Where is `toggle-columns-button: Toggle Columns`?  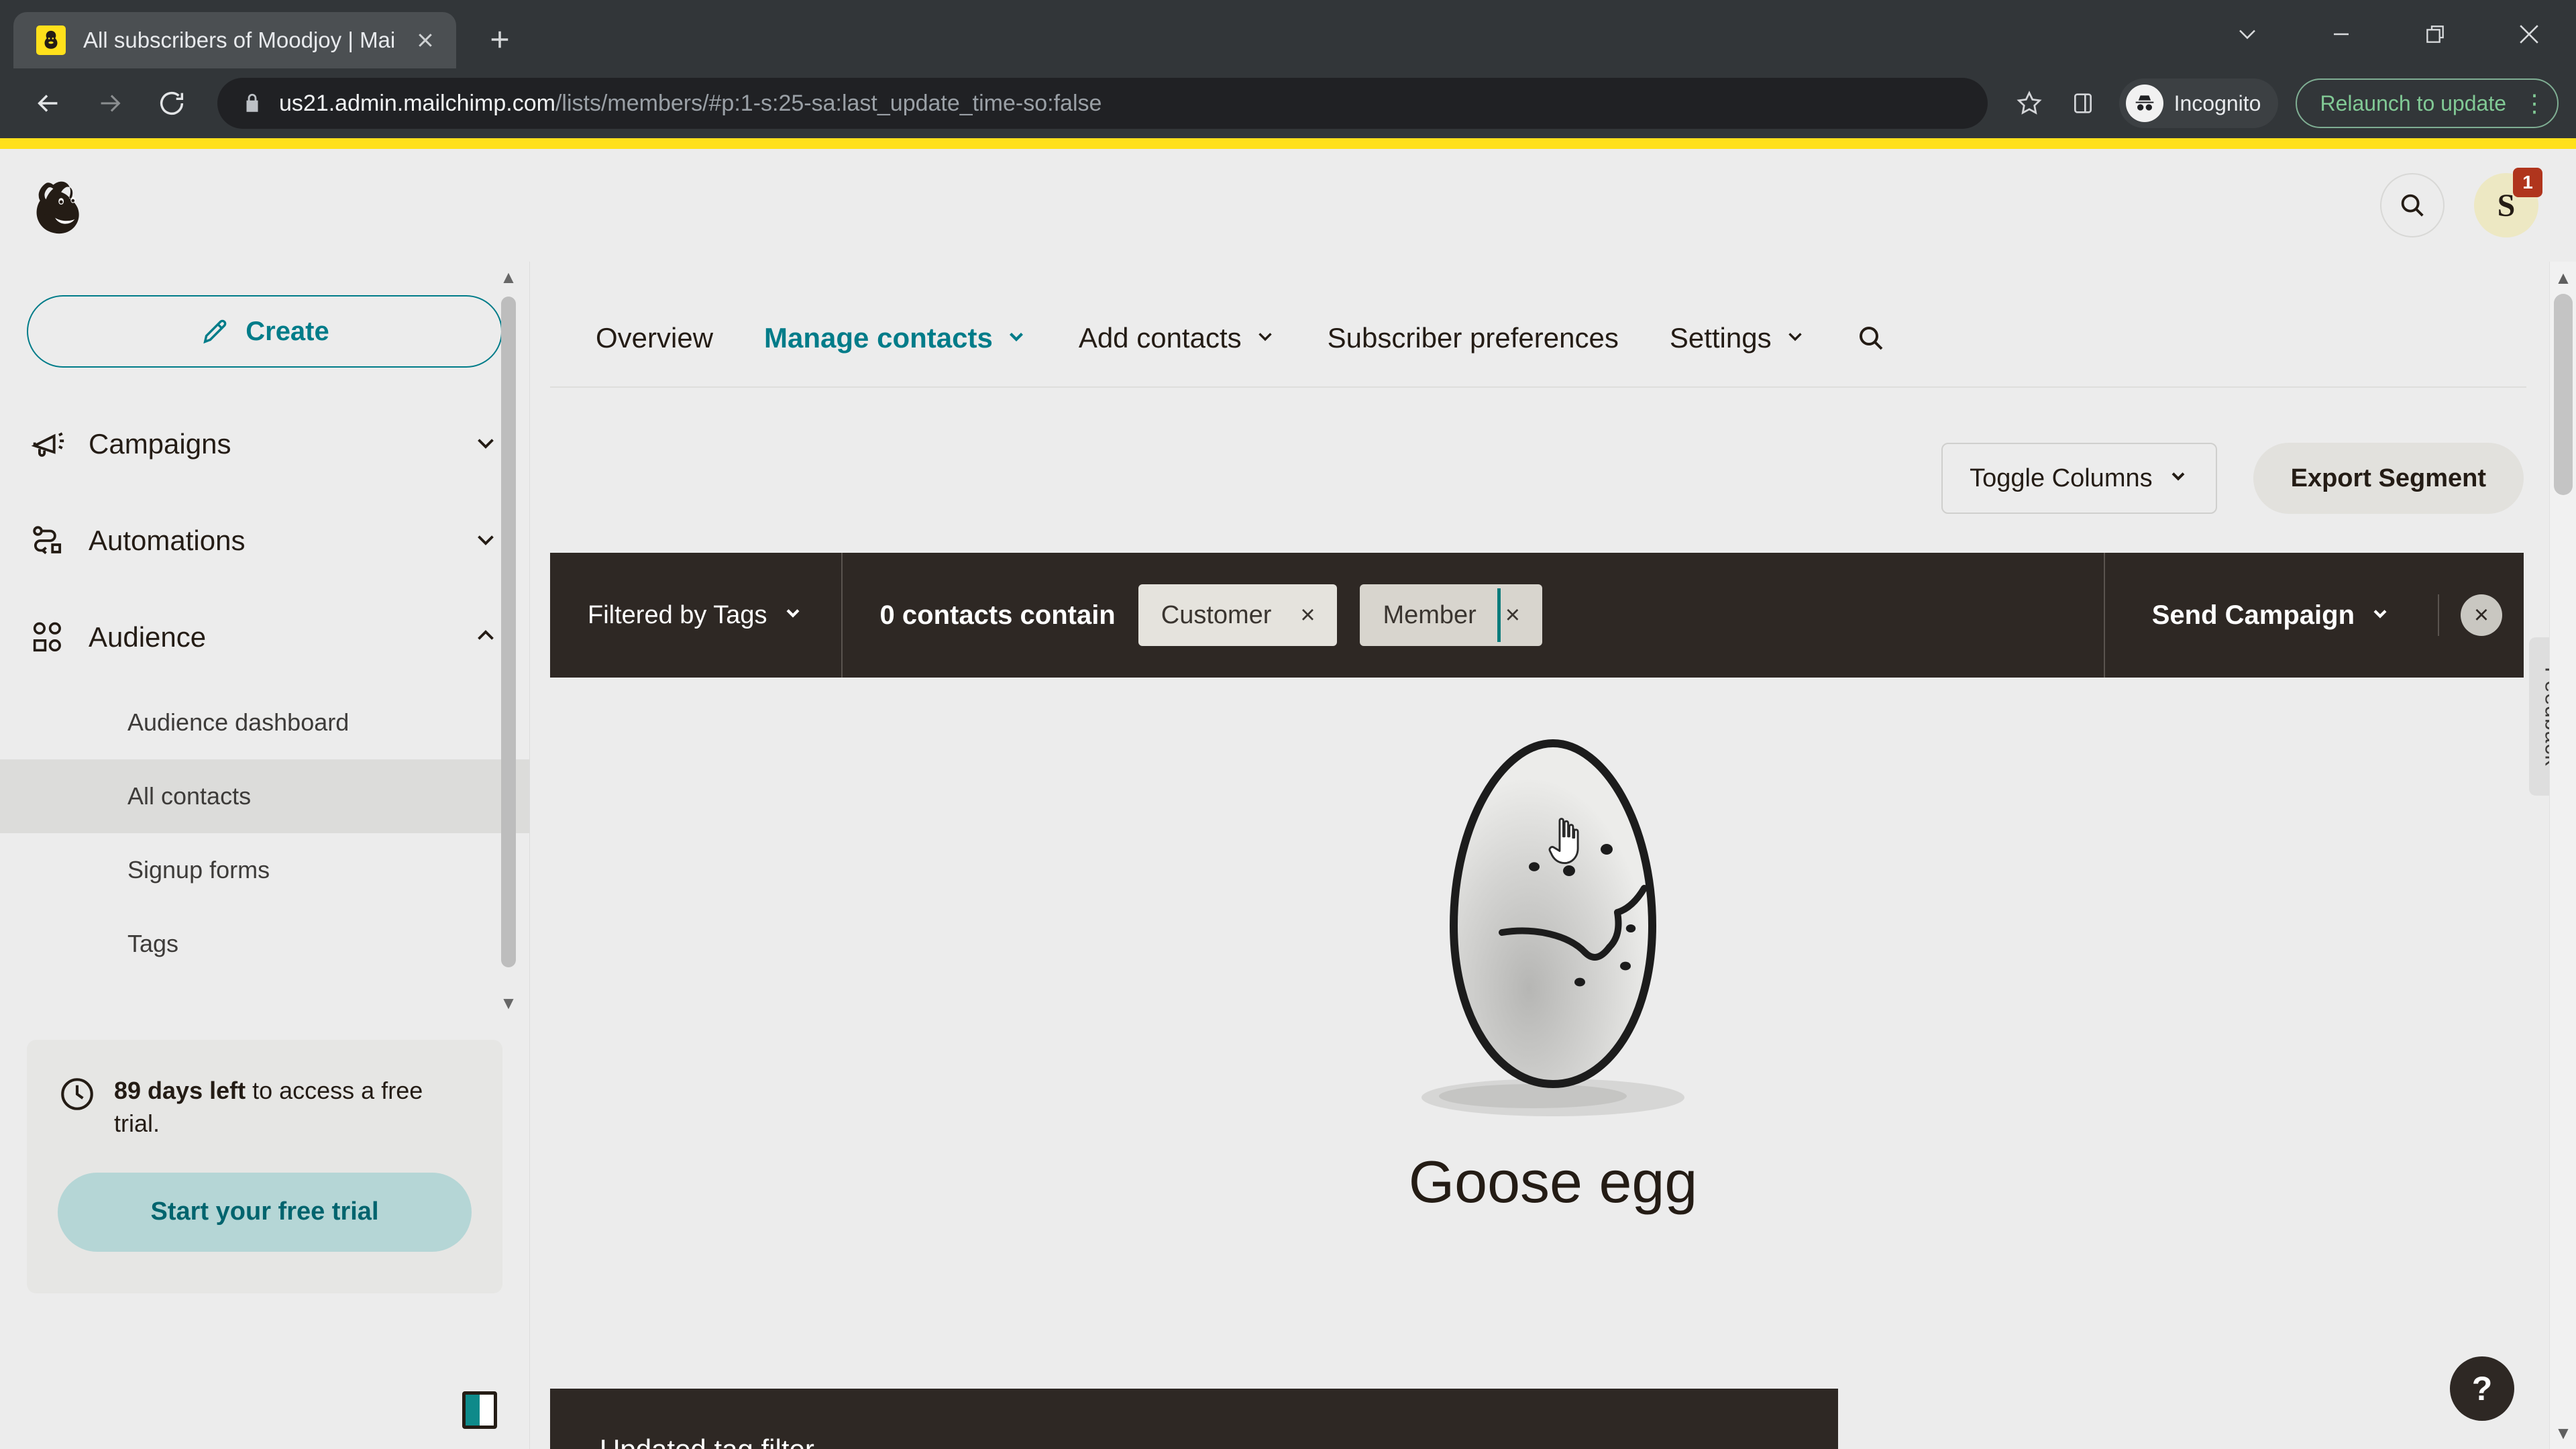
toggle-columns-button: Toggle Columns is located at coordinates (2079, 478).